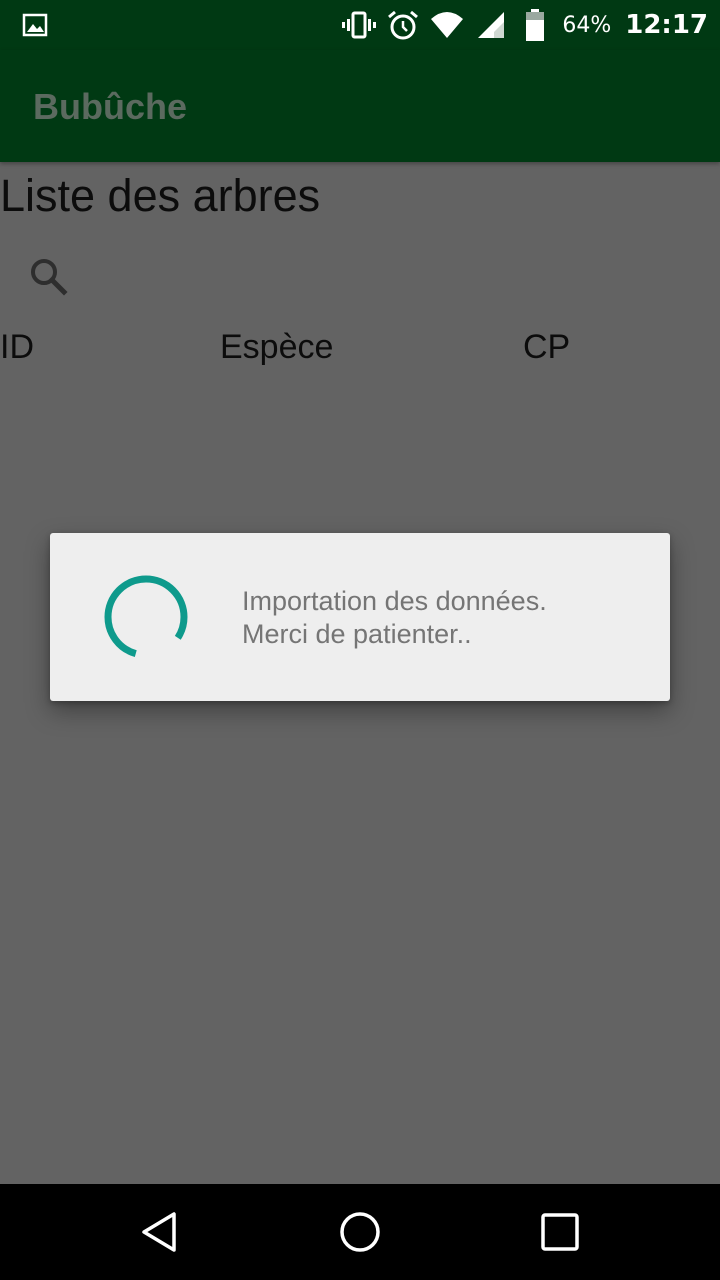 Image resolution: width=720 pixels, height=1280 pixels. I want to click on navigation-bar, so click(360, 1232).